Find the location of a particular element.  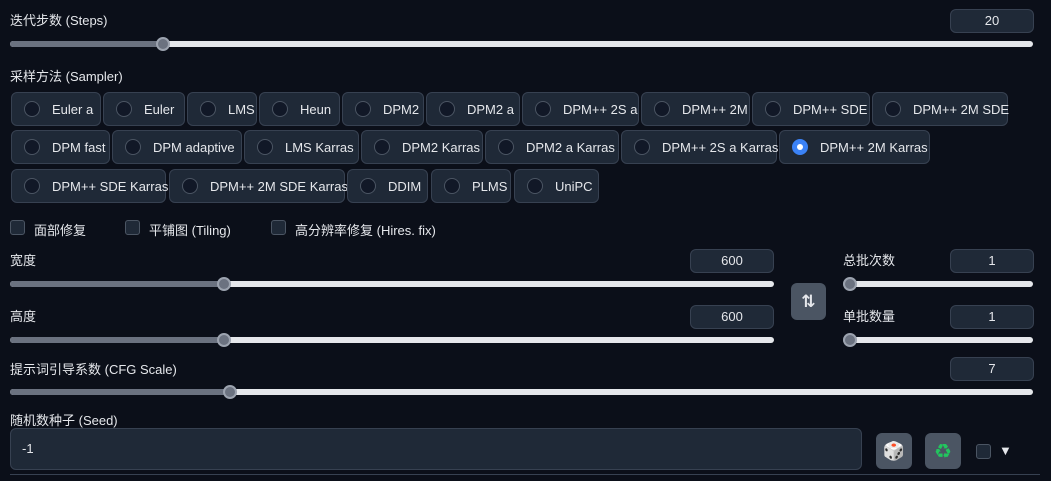

sampler-option: DPM++ 2S a is located at coordinates (580, 109).